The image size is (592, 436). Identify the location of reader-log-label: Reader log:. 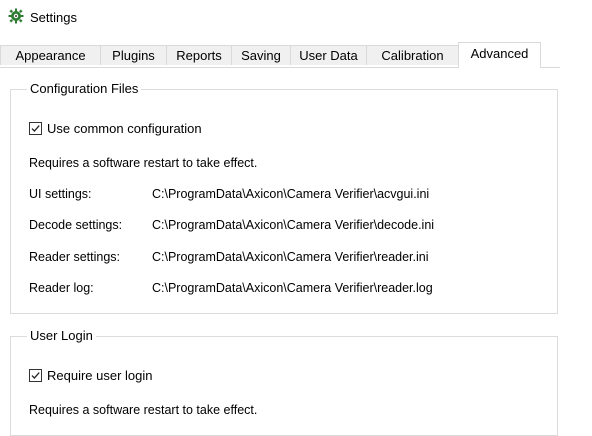
(61, 288).